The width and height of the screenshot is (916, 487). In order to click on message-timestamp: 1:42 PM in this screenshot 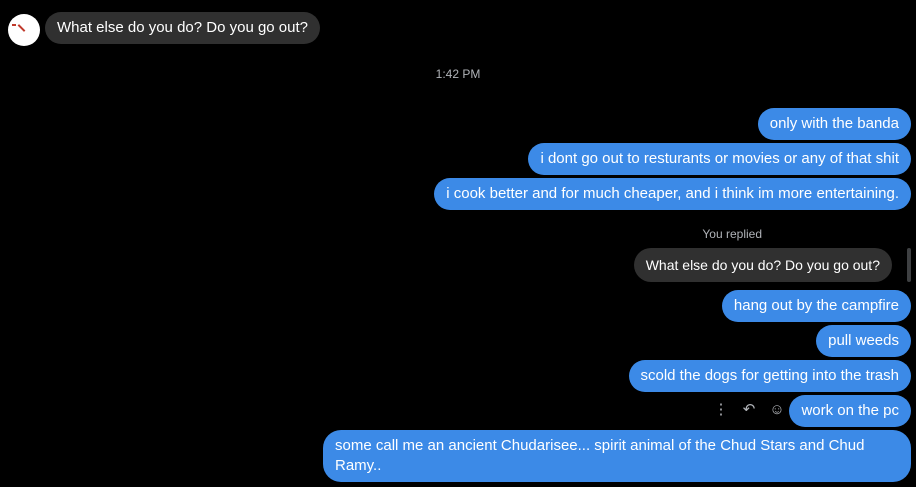, I will do `click(458, 74)`.